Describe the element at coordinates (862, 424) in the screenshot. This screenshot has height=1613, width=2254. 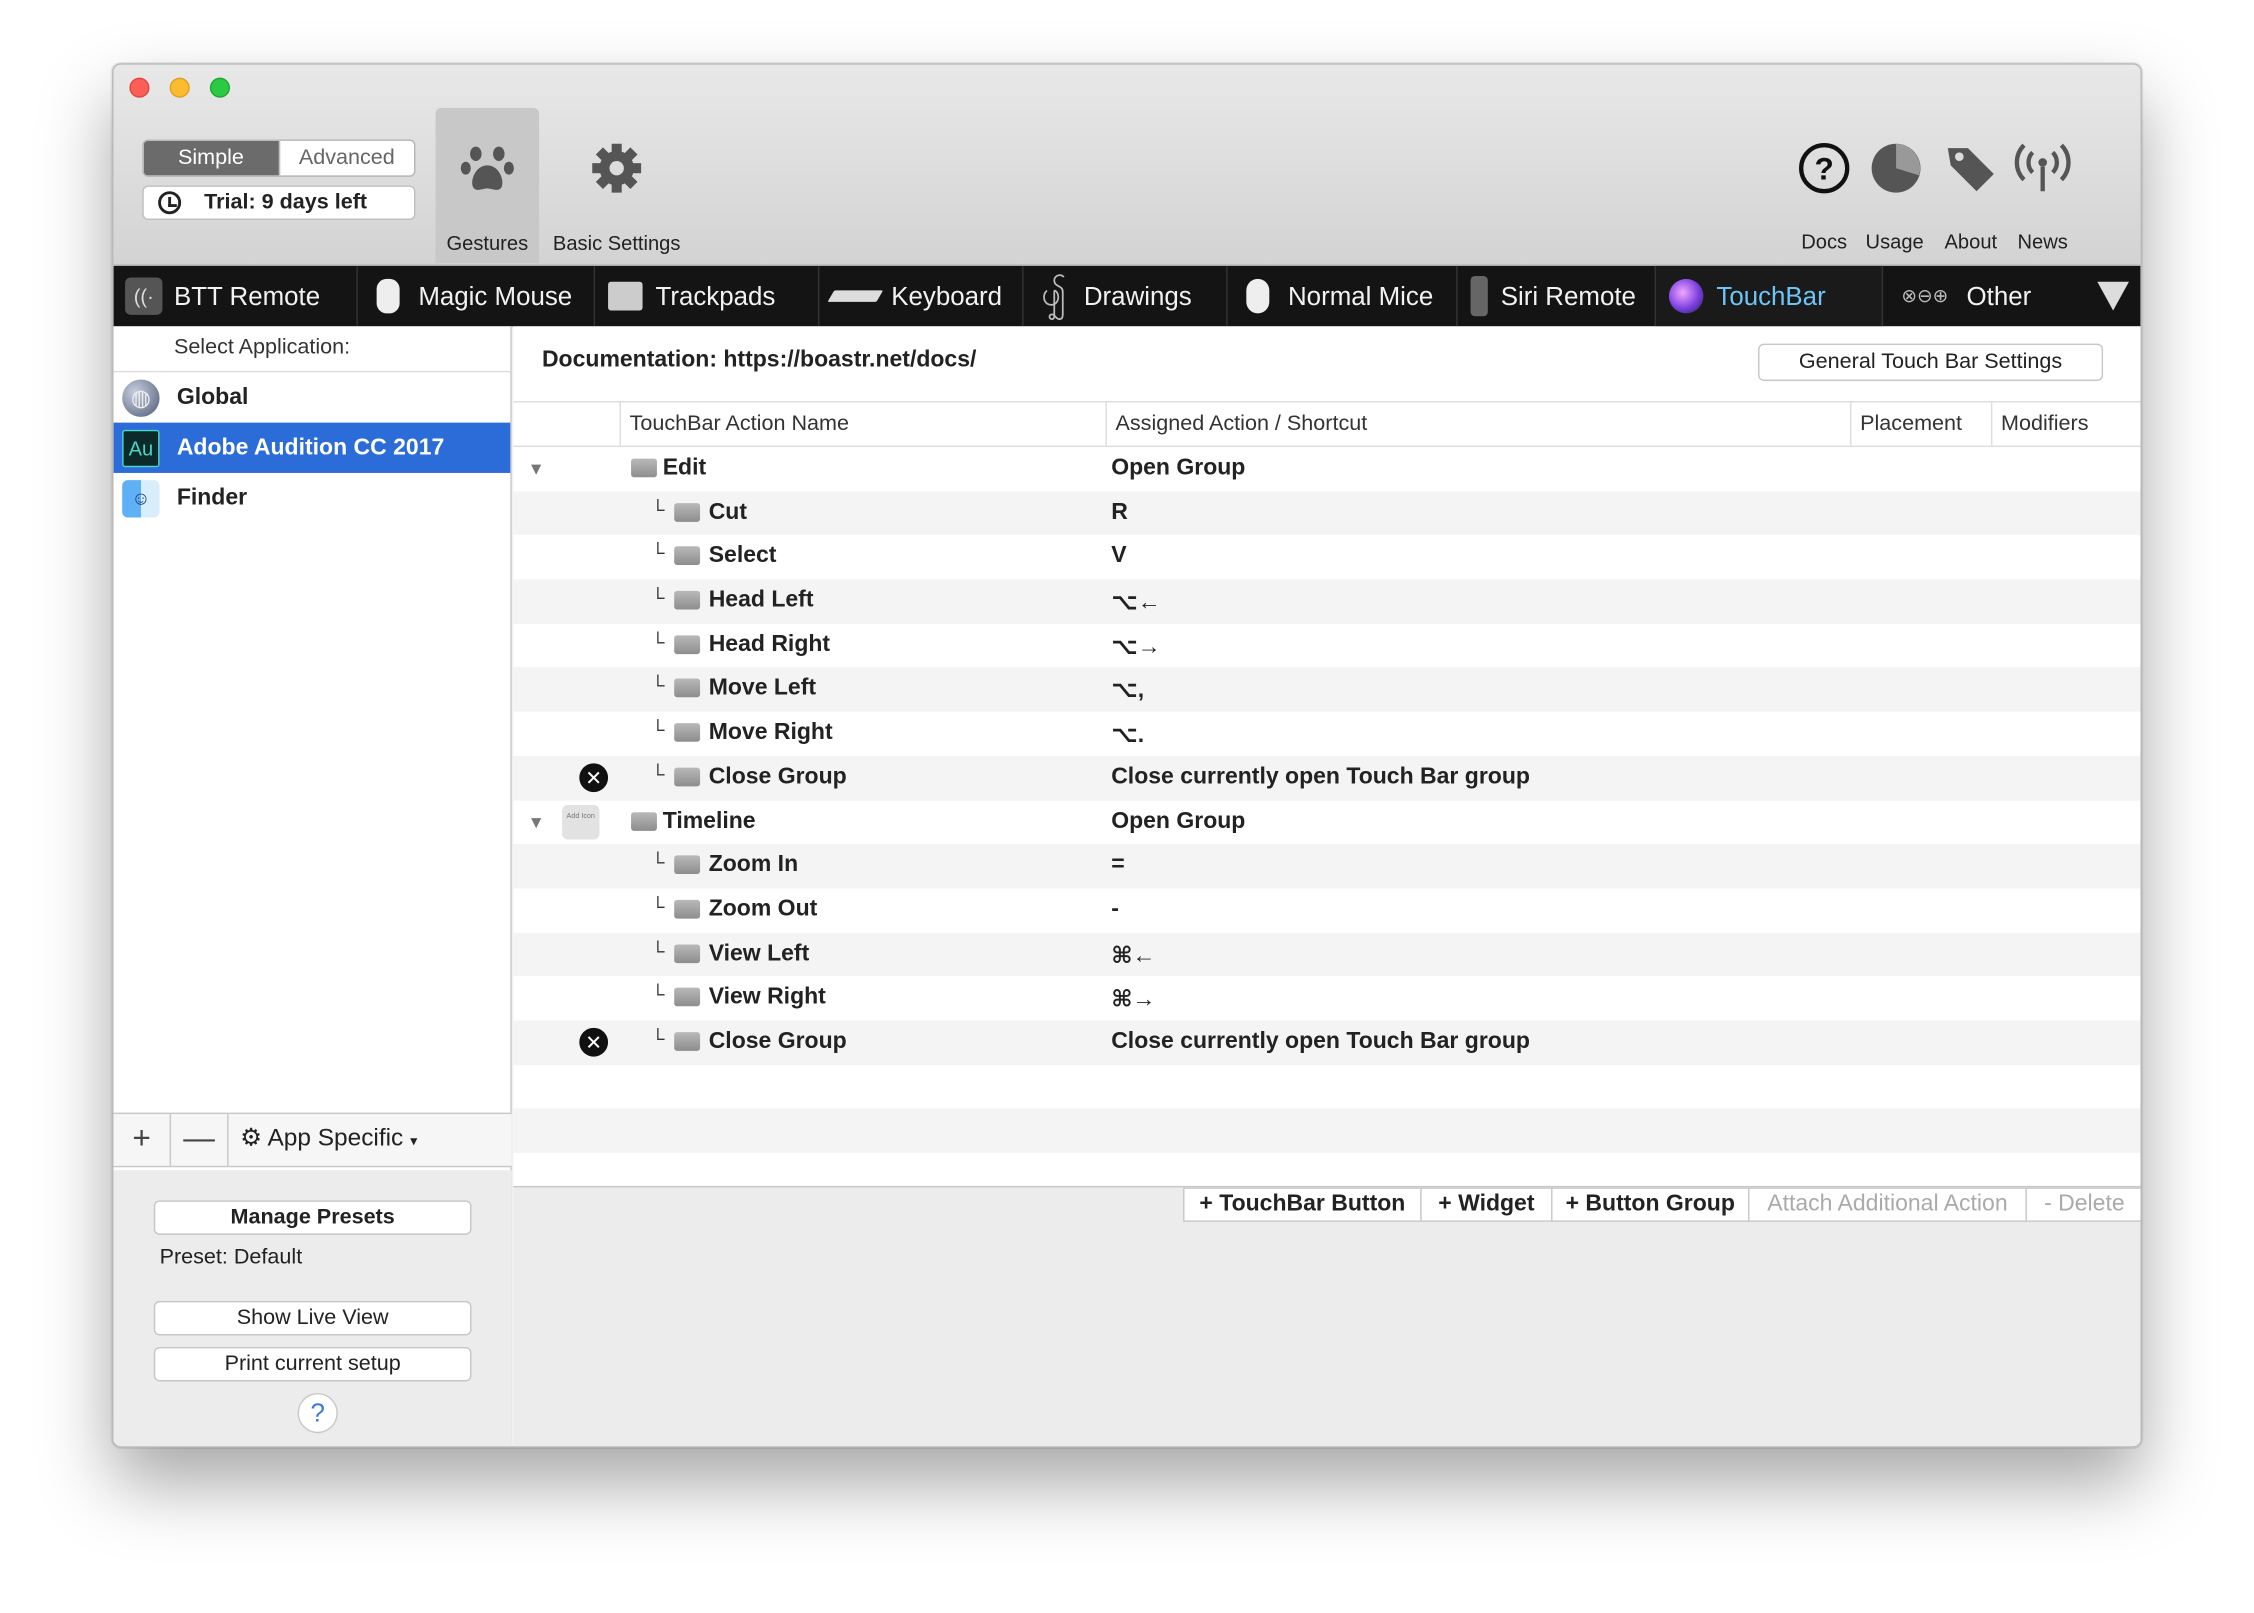
I see `column-header-name: TouchBar Action Name` at that location.